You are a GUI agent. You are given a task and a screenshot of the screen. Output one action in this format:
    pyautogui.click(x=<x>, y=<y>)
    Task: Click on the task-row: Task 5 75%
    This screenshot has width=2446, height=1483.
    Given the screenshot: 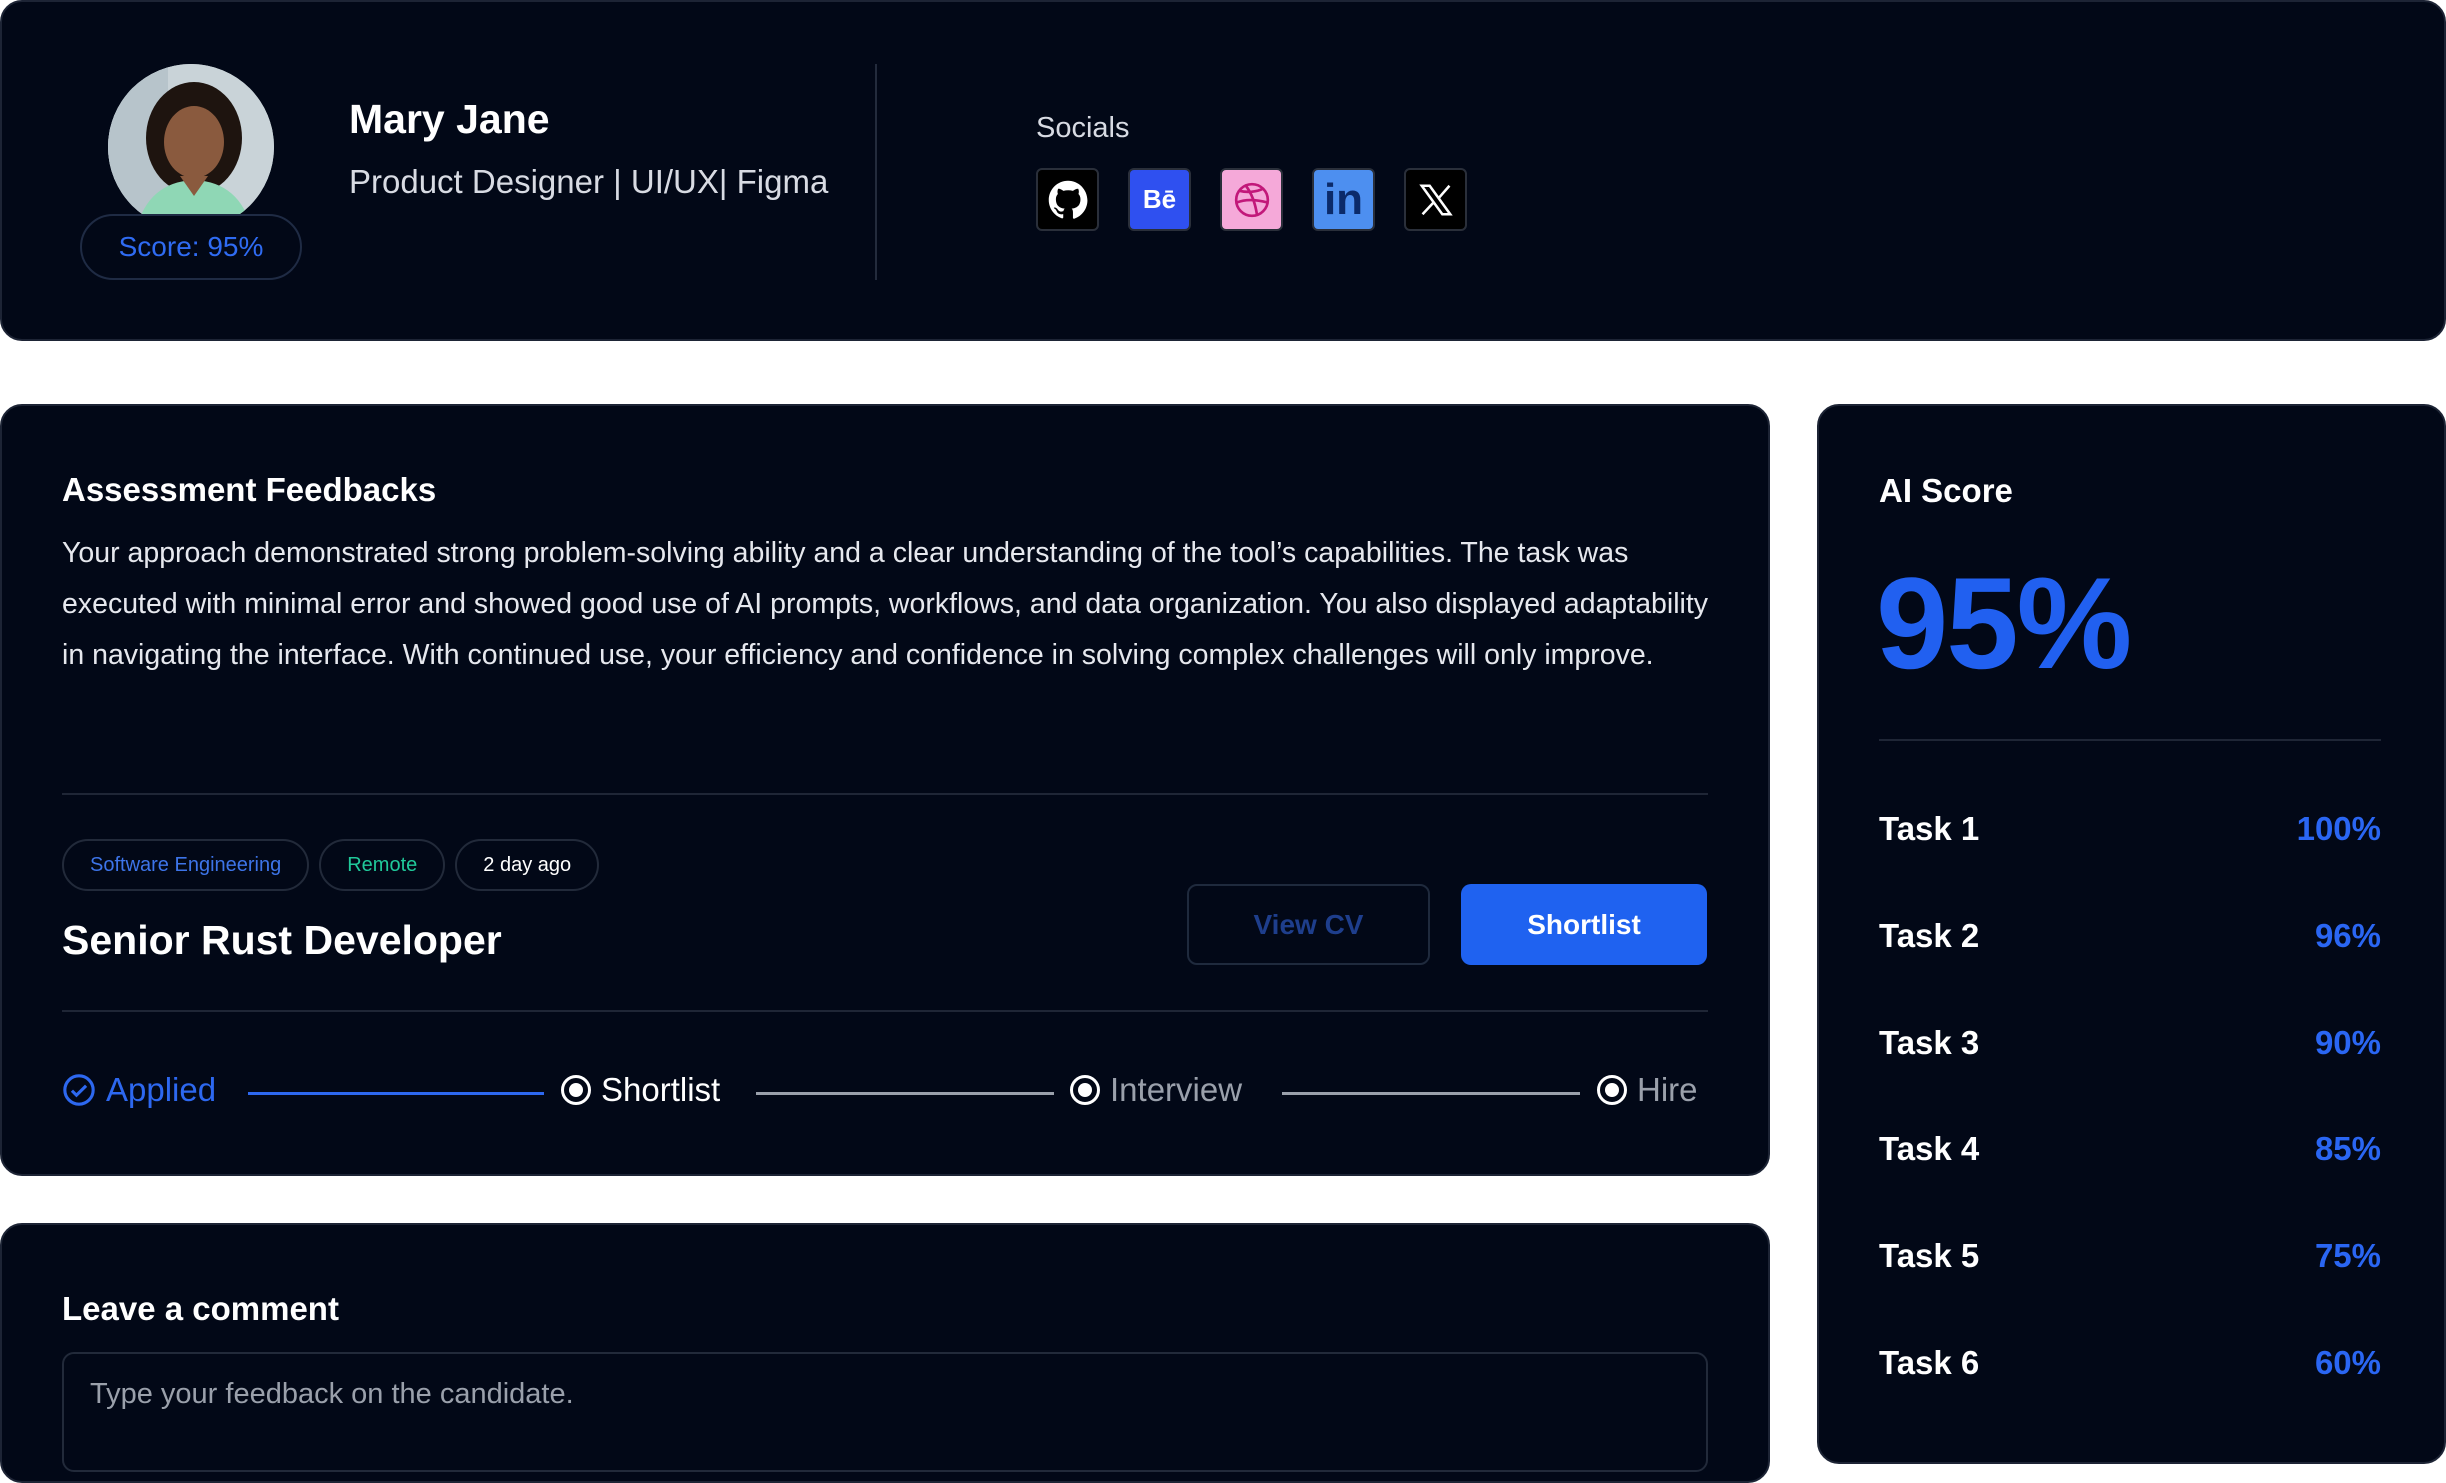 What is the action you would take?
    pyautogui.click(x=2130, y=1256)
    